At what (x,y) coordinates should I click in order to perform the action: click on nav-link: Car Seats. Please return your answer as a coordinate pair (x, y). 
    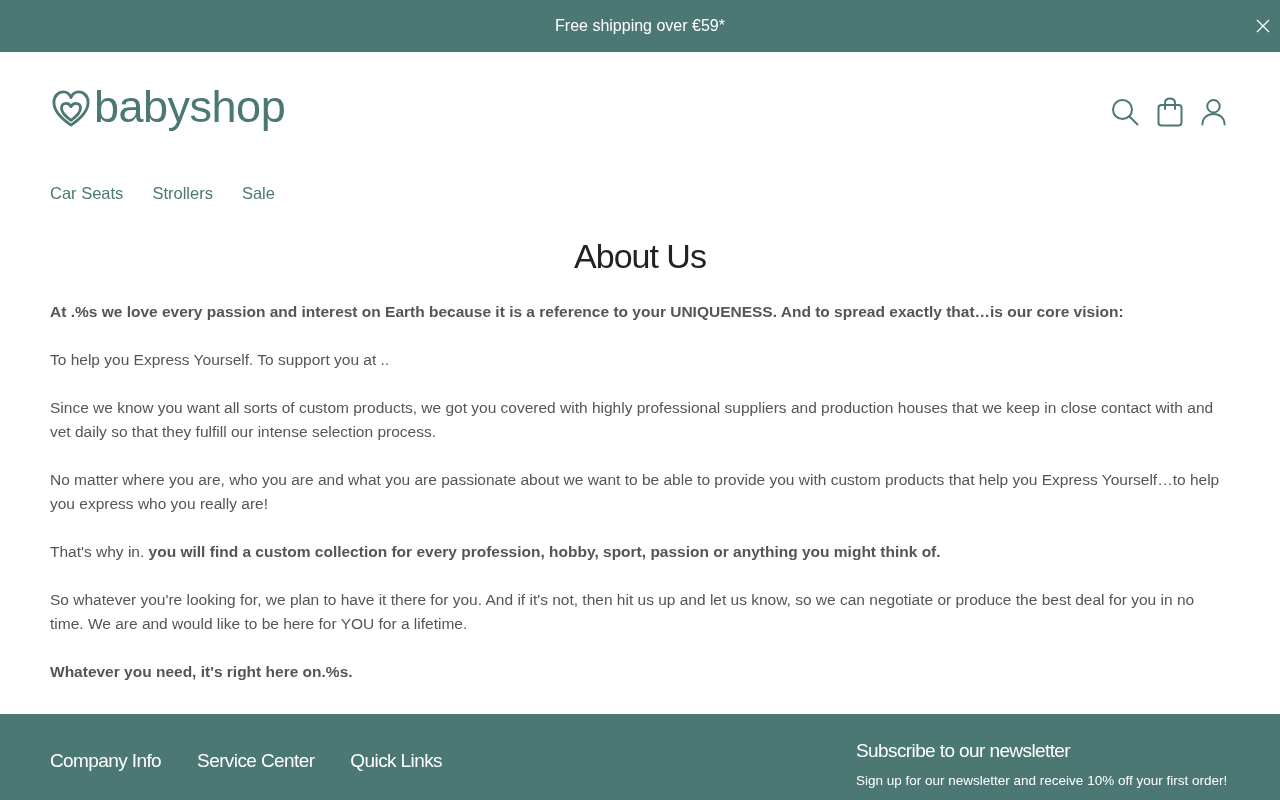
    Looking at the image, I should click on (87, 193).